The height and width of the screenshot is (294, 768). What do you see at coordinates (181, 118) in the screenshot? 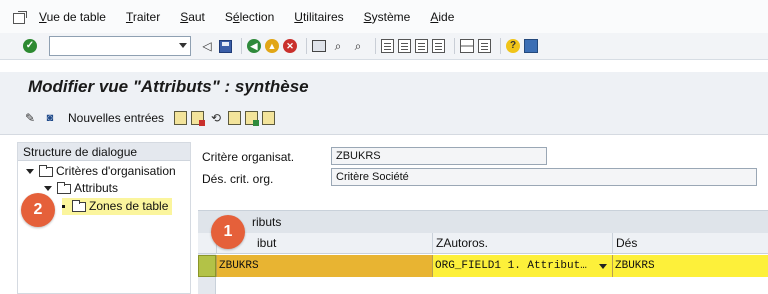
I see `copy-as-icon` at bounding box center [181, 118].